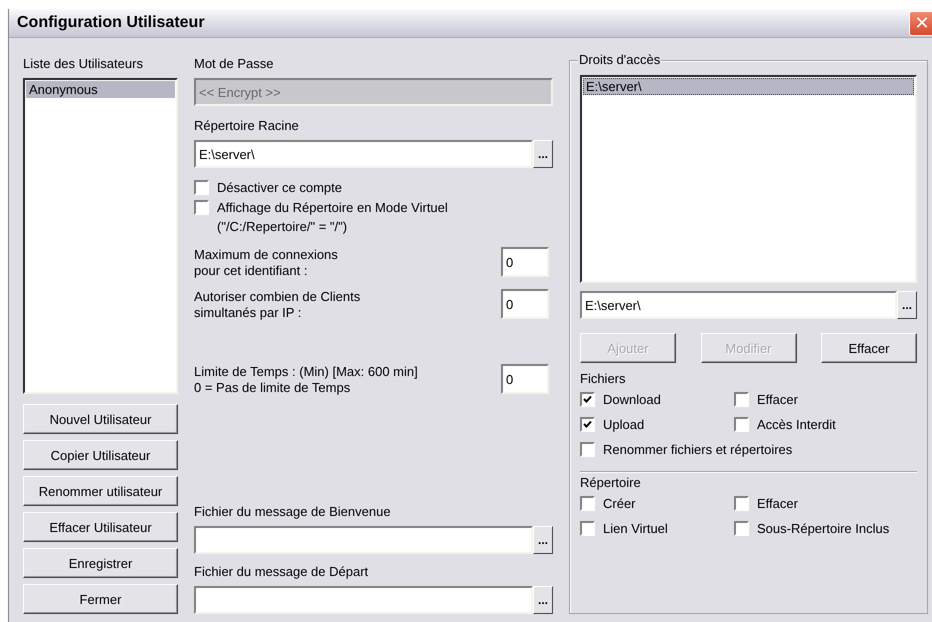 This screenshot has height=622, width=932. Describe the element at coordinates (83, 64) in the screenshot. I see `list-label: Liste des Utilisateurs` at that location.